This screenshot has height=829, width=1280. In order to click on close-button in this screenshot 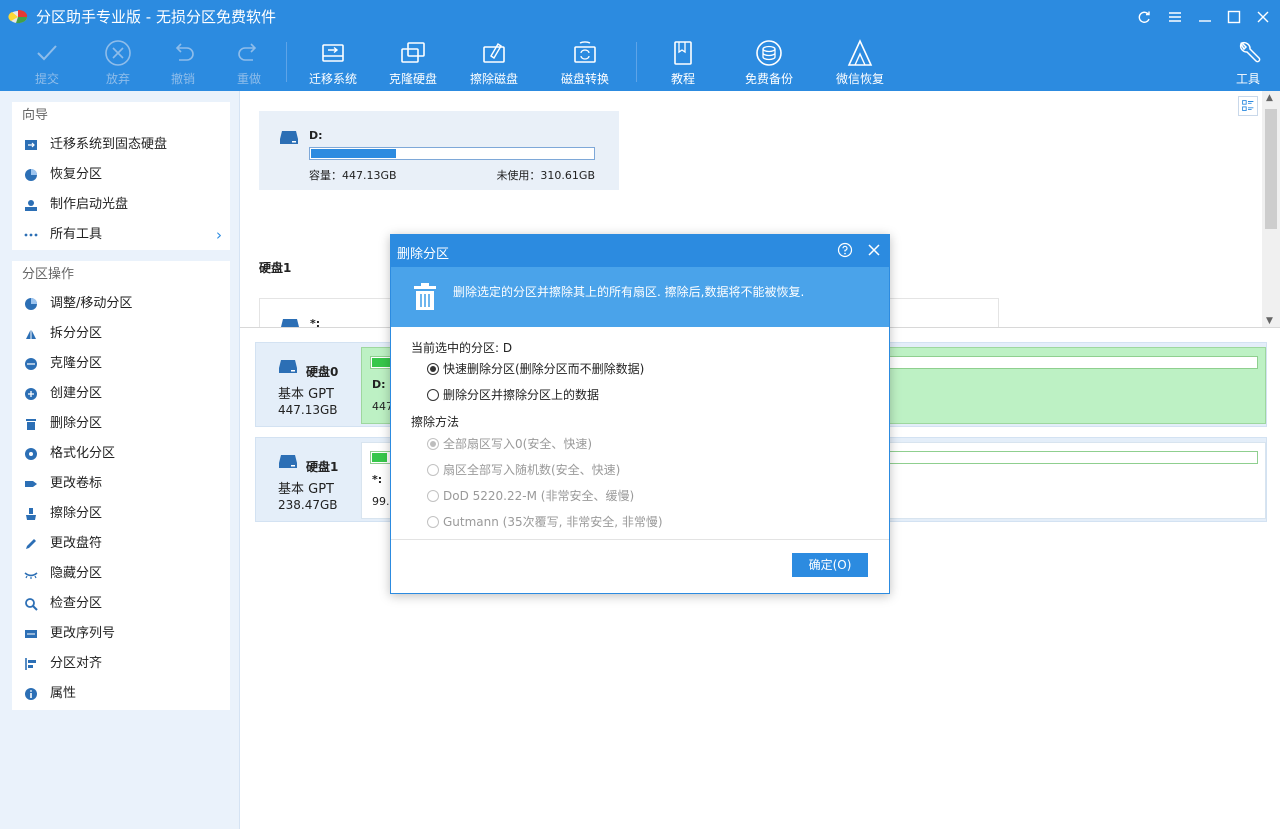, I will do `click(1263, 17)`.